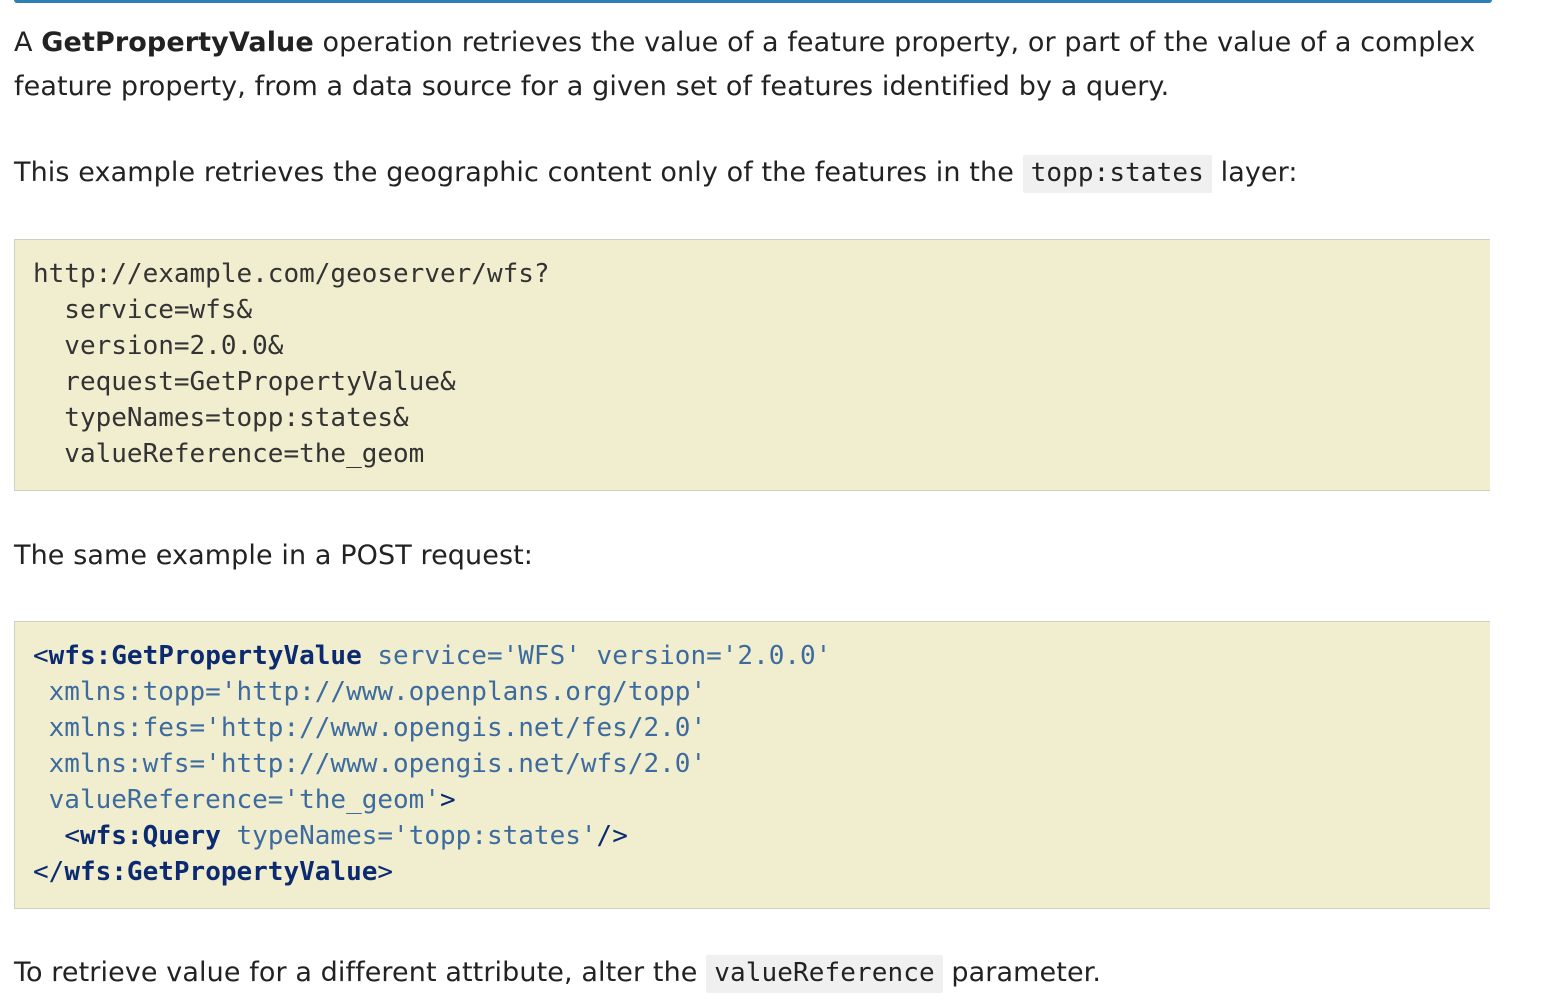  I want to click on inline-code-layer: topp:states, so click(1117, 174).